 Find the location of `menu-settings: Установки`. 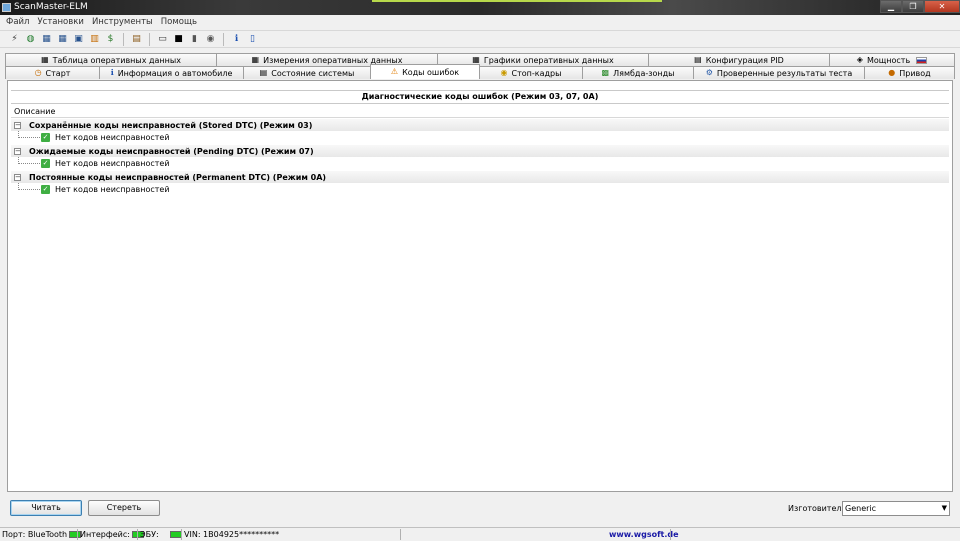

menu-settings: Установки is located at coordinates (60, 22).